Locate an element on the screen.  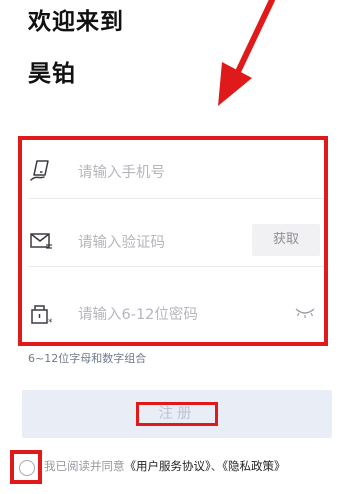
agreement-checkbox is located at coordinates (26, 467).